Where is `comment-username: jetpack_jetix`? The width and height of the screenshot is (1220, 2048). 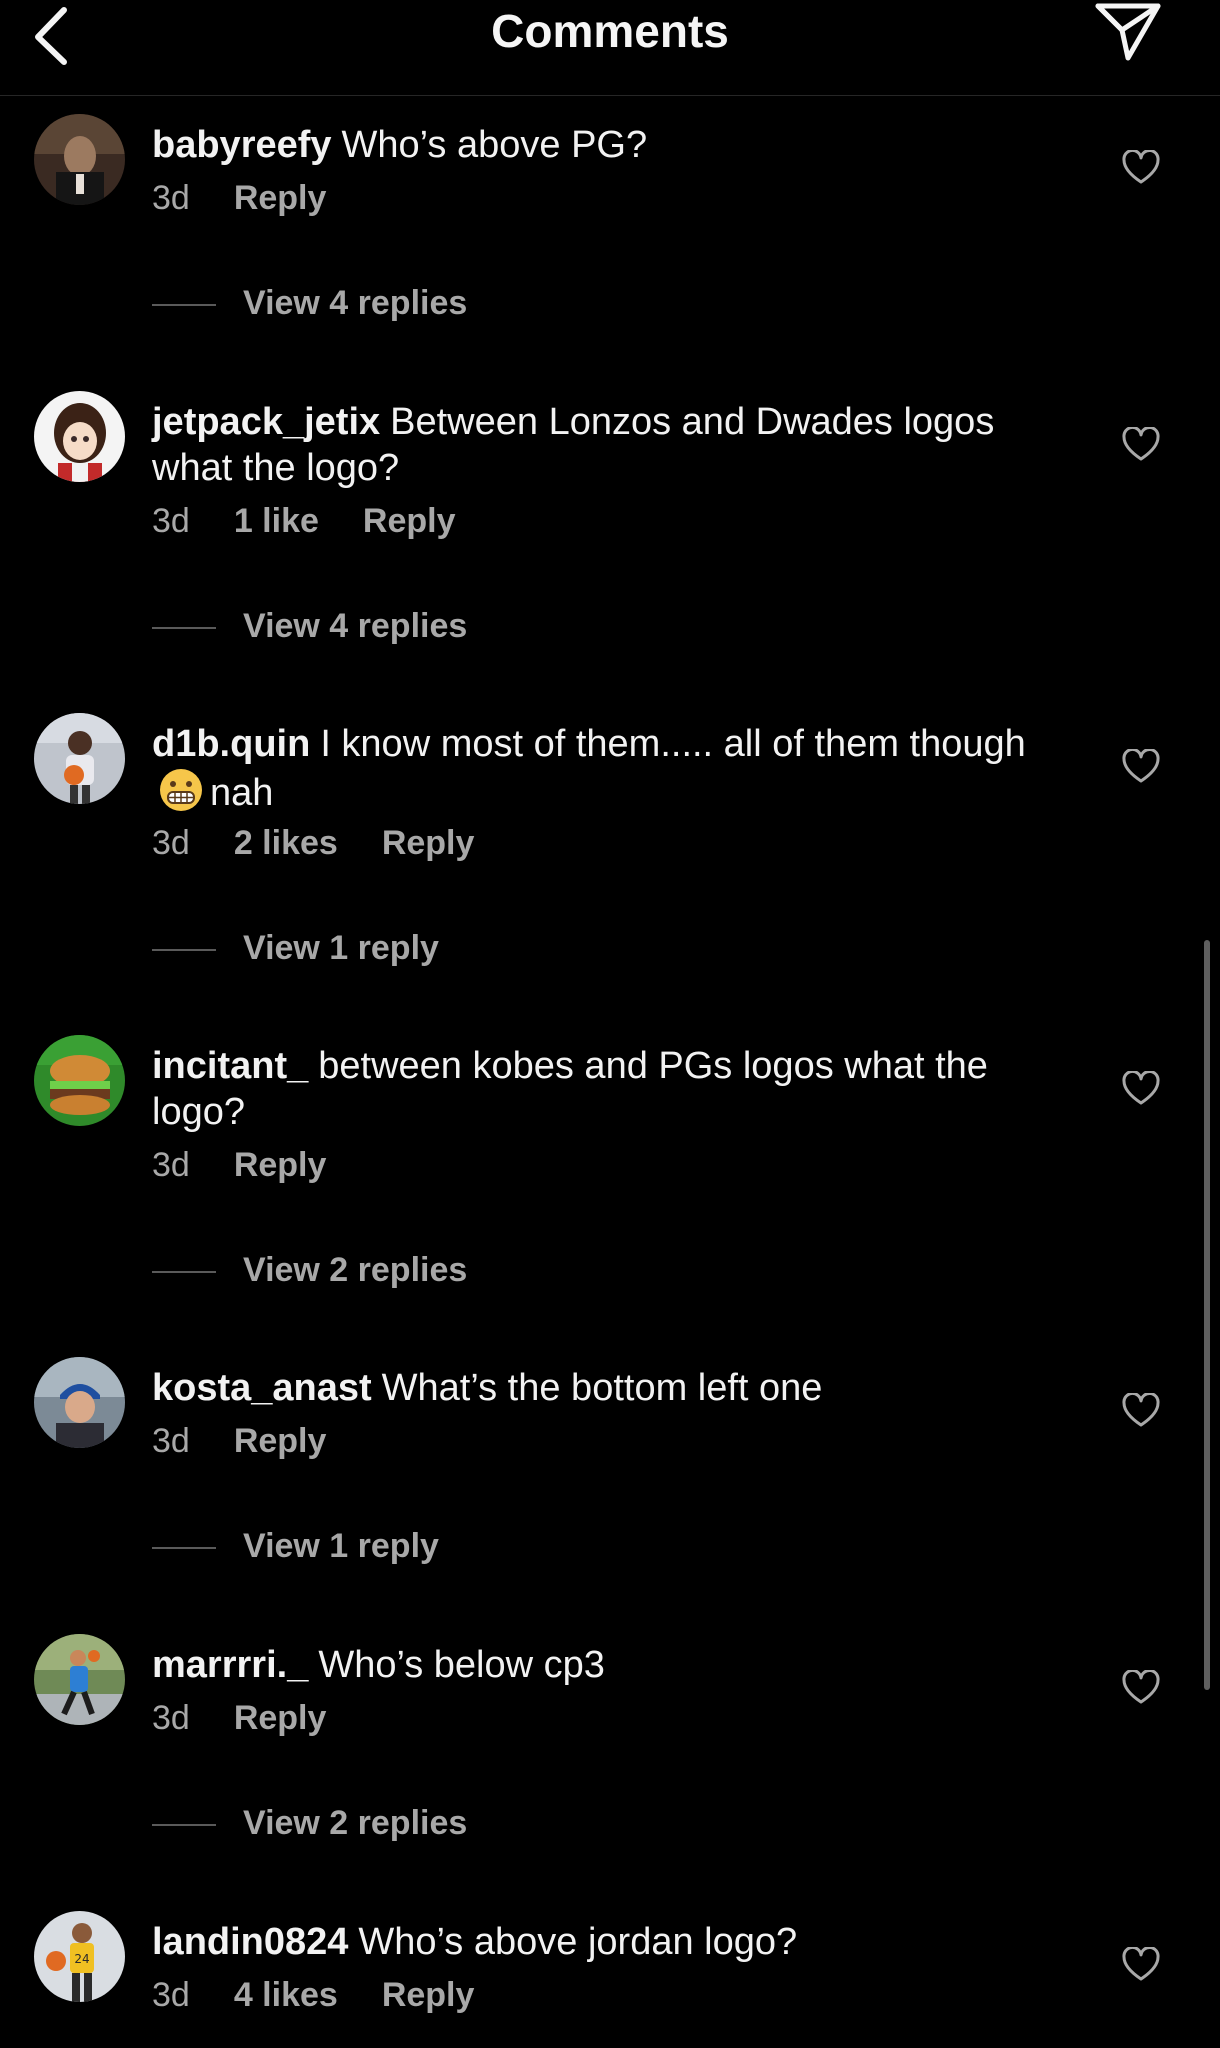 comment-username: jetpack_jetix is located at coordinates (266, 422).